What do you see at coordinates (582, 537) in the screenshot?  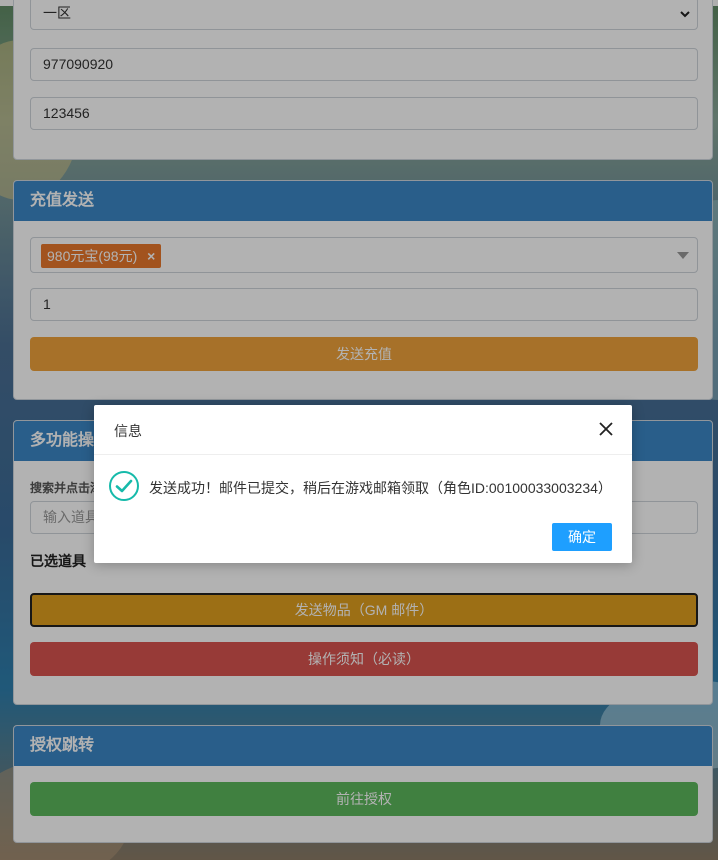 I see `dialog-ok-button: 确定` at bounding box center [582, 537].